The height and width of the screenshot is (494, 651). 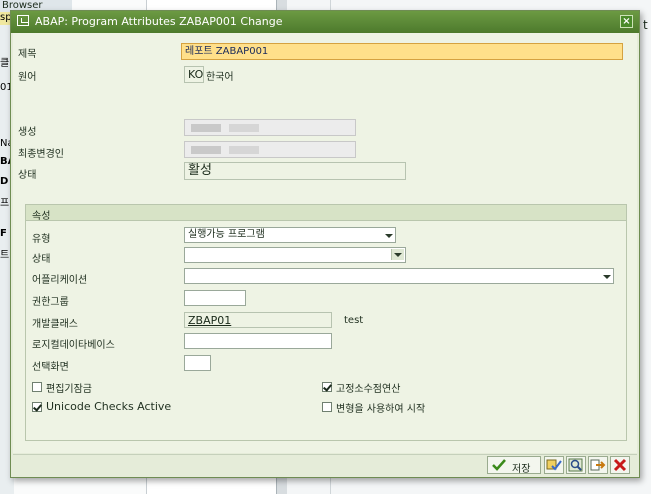 I want to click on footer-divider, so click(x=325, y=454).